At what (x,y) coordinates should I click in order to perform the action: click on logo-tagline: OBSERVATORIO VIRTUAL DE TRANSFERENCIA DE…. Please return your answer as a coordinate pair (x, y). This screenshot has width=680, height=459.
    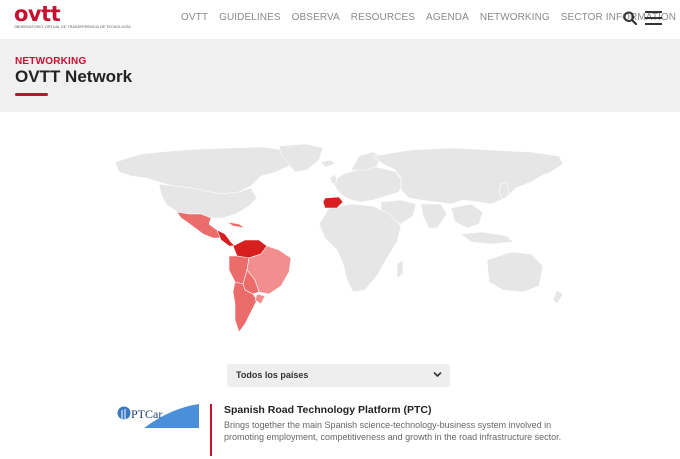
    Looking at the image, I should click on (72, 27).